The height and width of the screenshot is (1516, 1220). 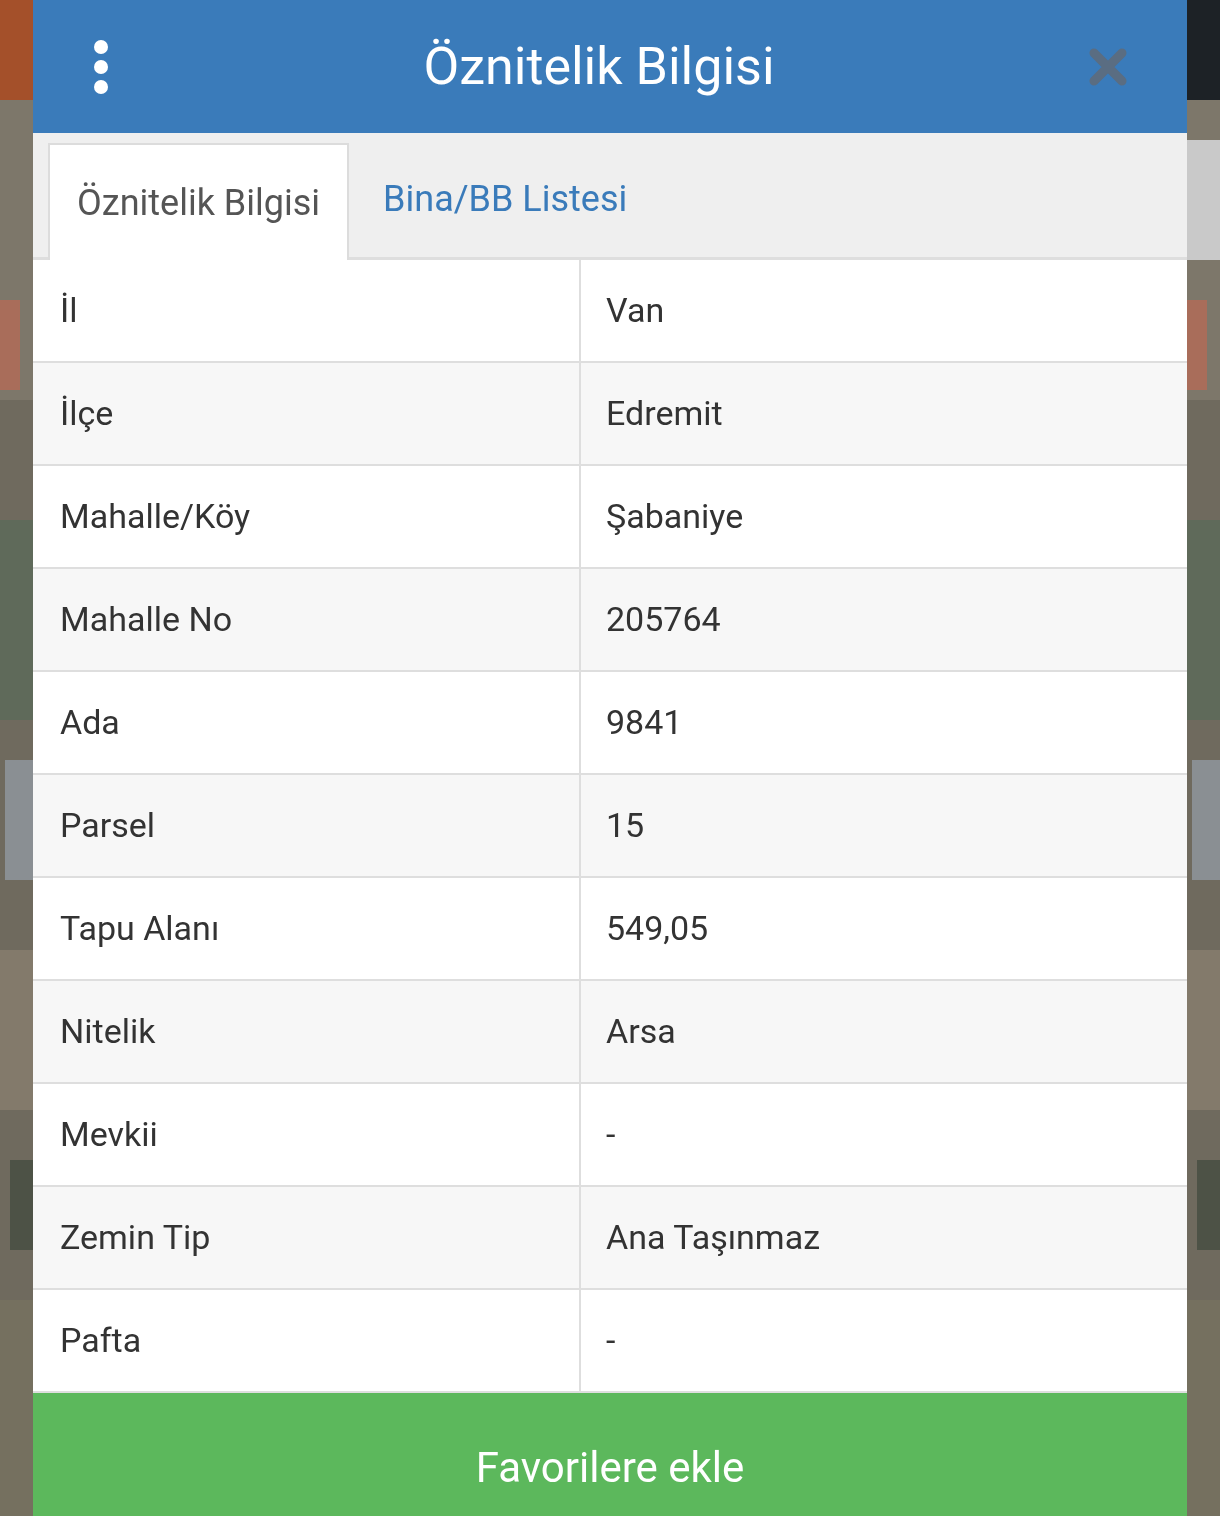 What do you see at coordinates (657, 928) in the screenshot?
I see `row-value: 549,05` at bounding box center [657, 928].